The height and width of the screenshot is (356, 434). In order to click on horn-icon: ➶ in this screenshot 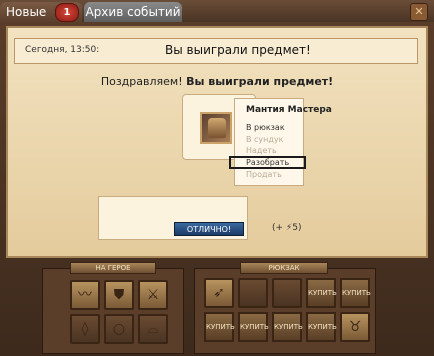, I will do `click(219, 293)`.